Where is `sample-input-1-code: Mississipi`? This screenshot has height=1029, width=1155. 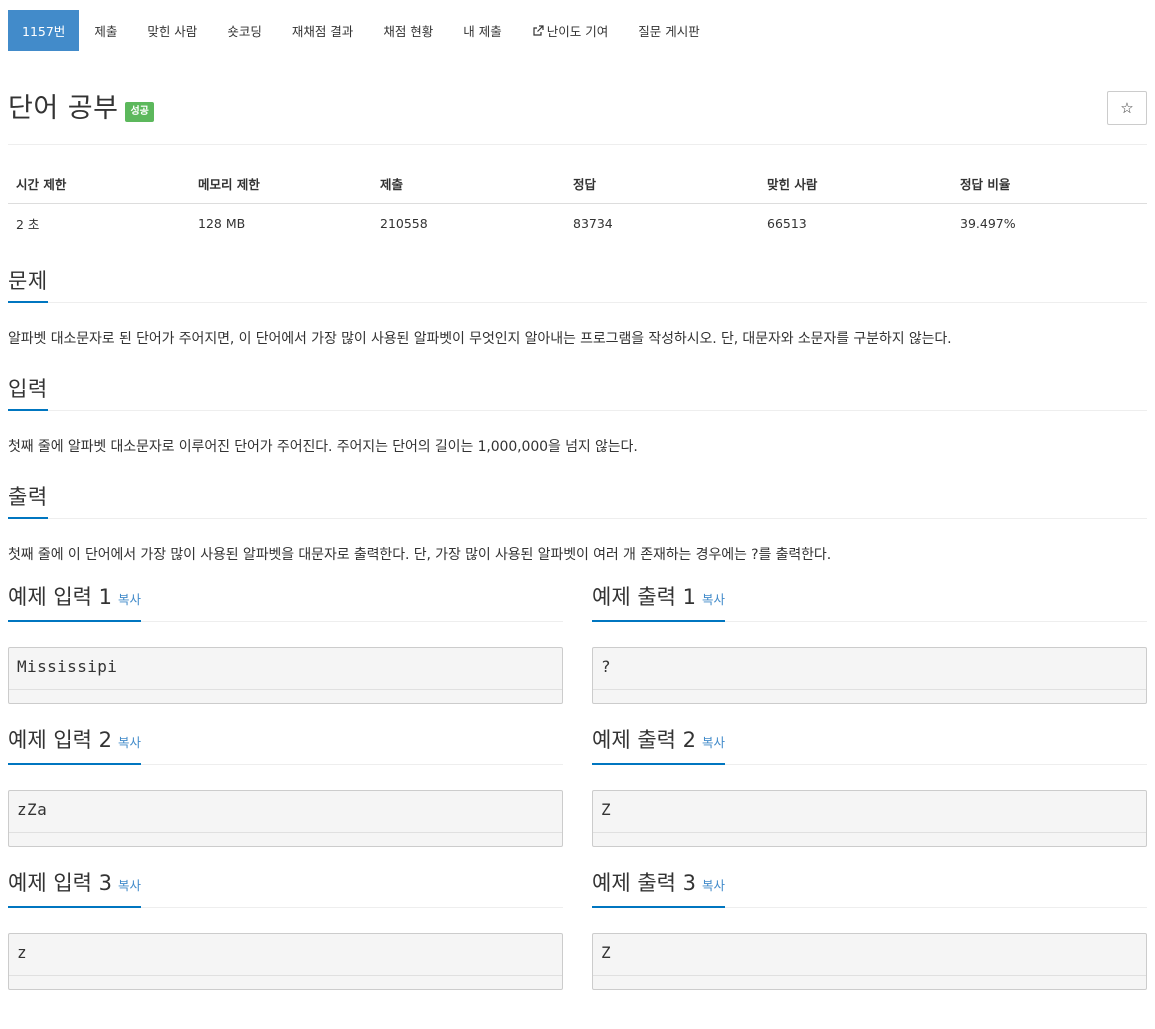 sample-input-1-code: Mississipi is located at coordinates (67, 666).